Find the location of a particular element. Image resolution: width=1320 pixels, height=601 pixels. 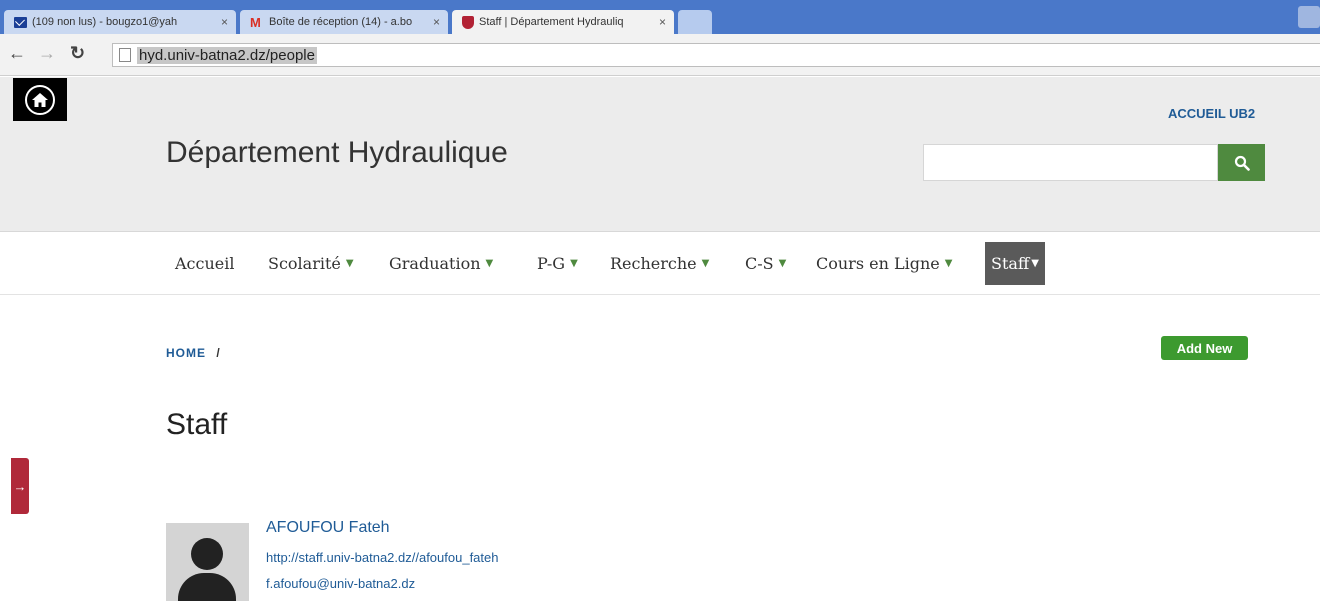

home-icon is located at coordinates (40, 99).